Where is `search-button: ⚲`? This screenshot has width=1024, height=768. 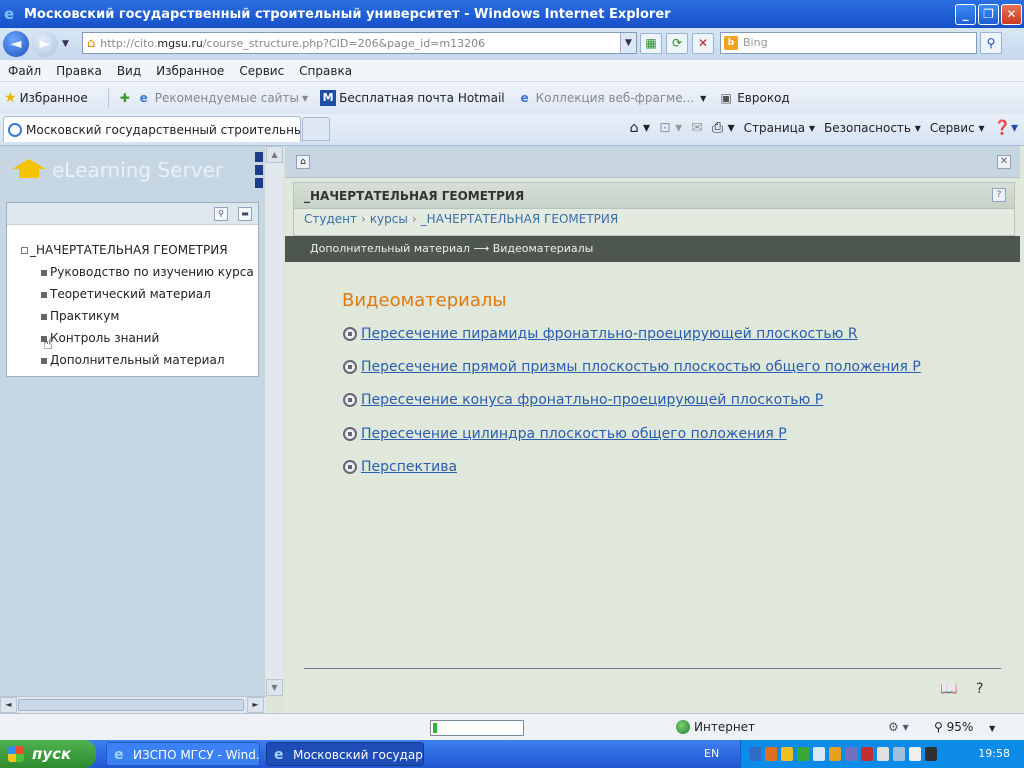 search-button: ⚲ is located at coordinates (991, 43).